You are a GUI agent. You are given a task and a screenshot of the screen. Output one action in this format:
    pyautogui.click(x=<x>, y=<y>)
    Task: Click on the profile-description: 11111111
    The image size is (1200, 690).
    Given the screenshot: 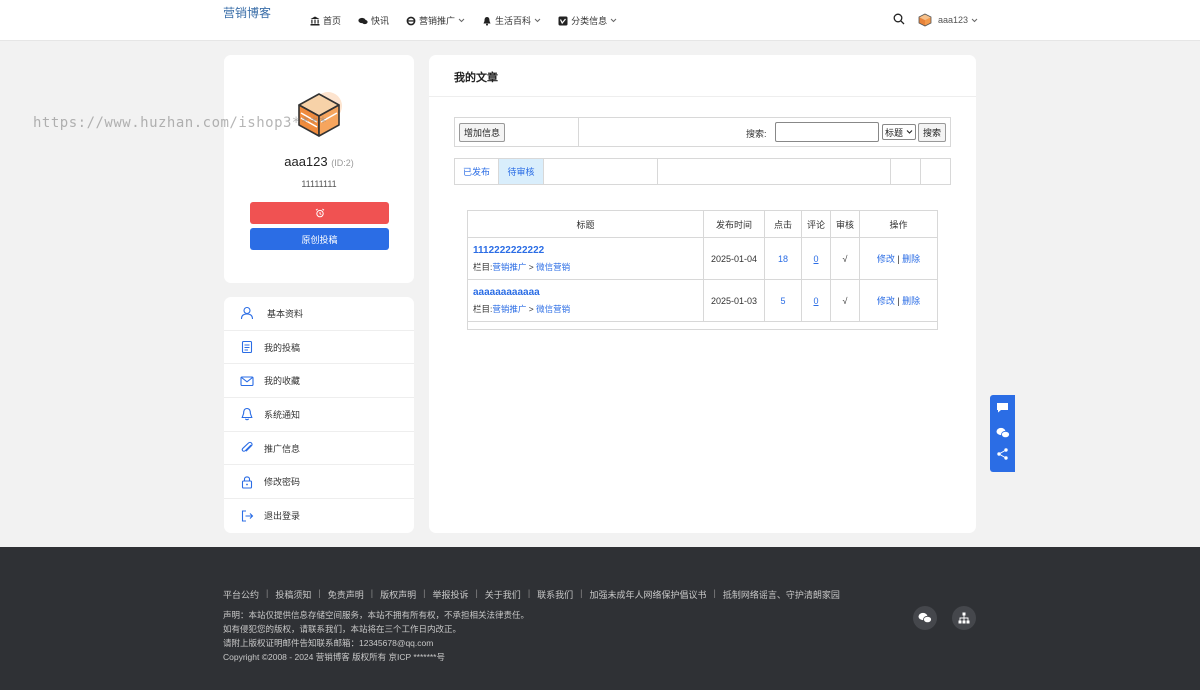 What is the action you would take?
    pyautogui.click(x=319, y=184)
    